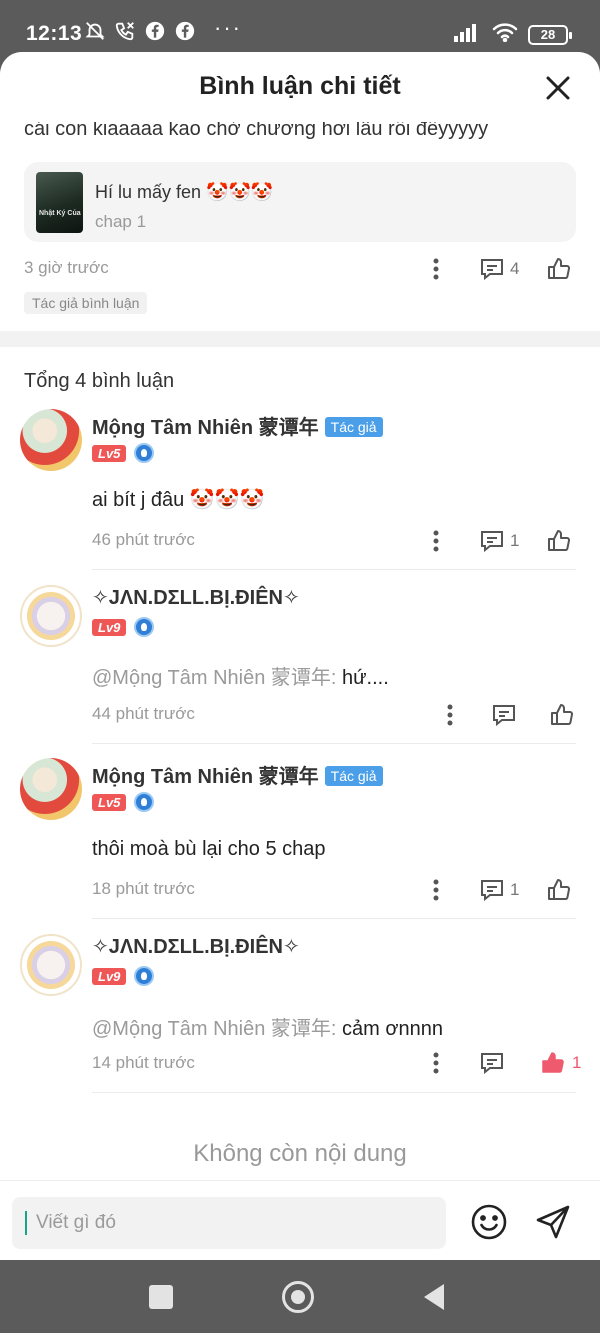  What do you see at coordinates (550, 34) in the screenshot?
I see `battery-icon: 28` at bounding box center [550, 34].